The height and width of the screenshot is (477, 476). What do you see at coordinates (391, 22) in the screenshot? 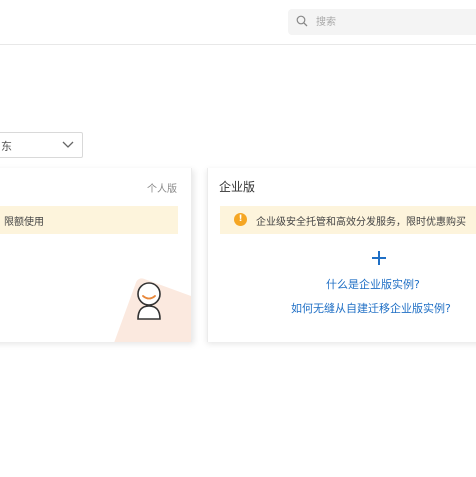
I see `search-input` at bounding box center [391, 22].